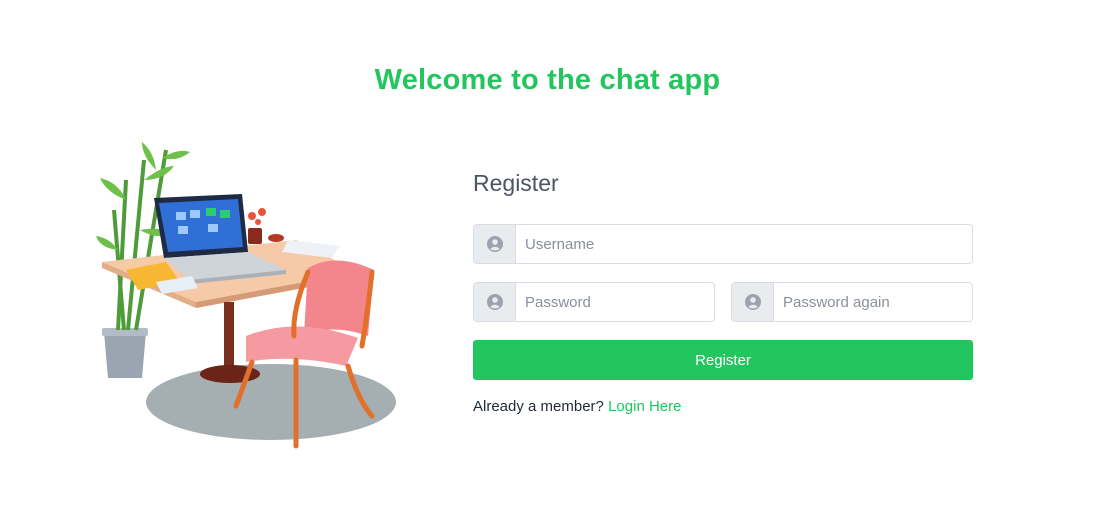 This screenshot has height=530, width=1095. I want to click on username-field-group, so click(723, 244).